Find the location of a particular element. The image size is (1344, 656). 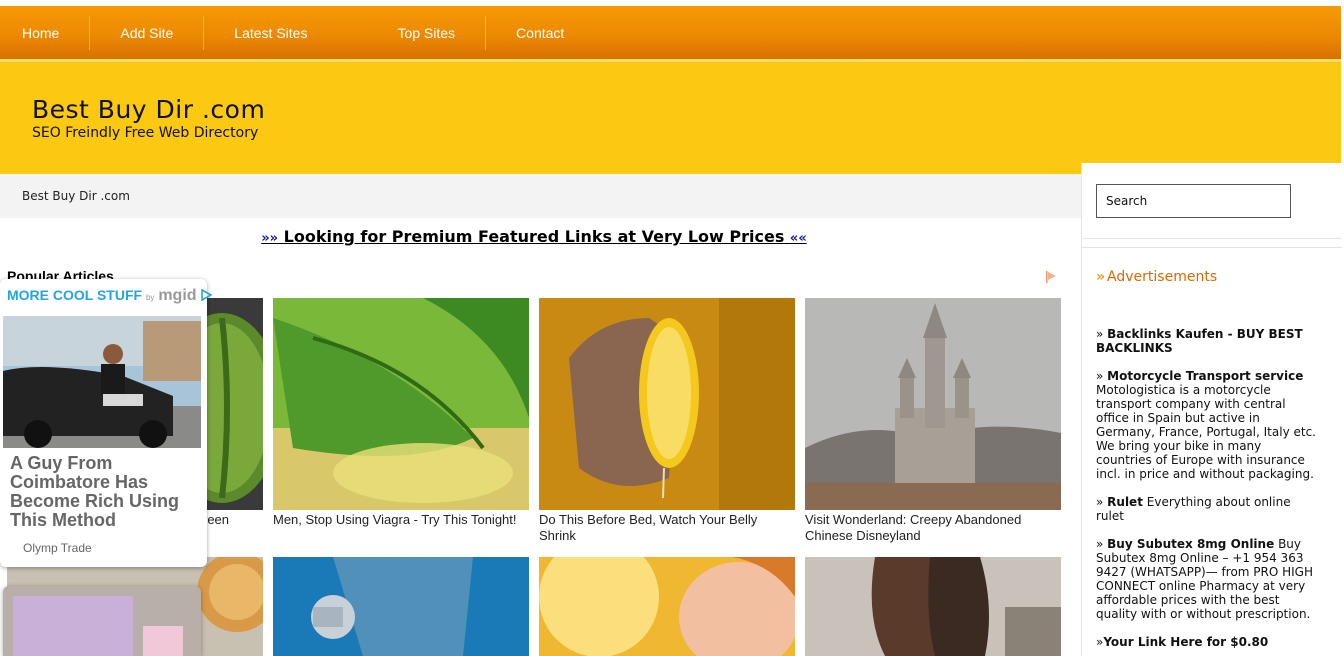

ad-link: Your Link Here for $0.80 is located at coordinates (1185, 642).